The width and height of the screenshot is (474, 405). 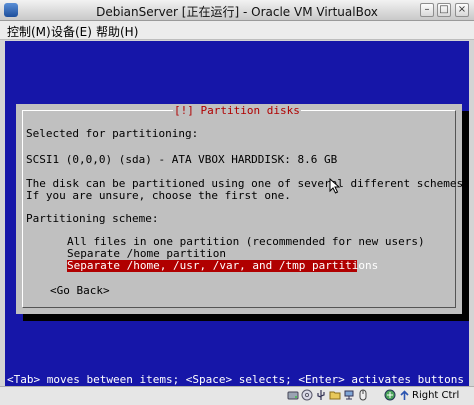 What do you see at coordinates (444, 10) in the screenshot?
I see `maximize-button: □` at bounding box center [444, 10].